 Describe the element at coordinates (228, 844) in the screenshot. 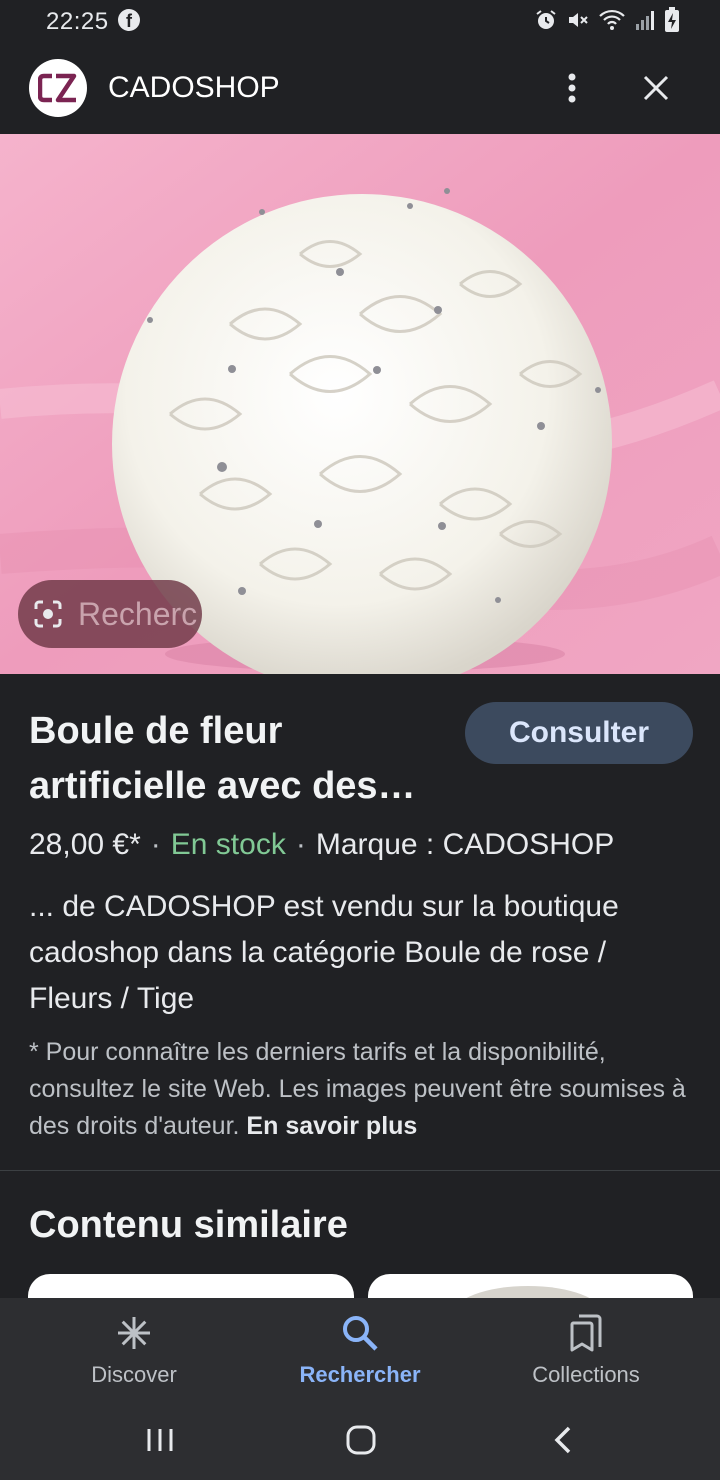

I see `stock-status: En stock` at that location.